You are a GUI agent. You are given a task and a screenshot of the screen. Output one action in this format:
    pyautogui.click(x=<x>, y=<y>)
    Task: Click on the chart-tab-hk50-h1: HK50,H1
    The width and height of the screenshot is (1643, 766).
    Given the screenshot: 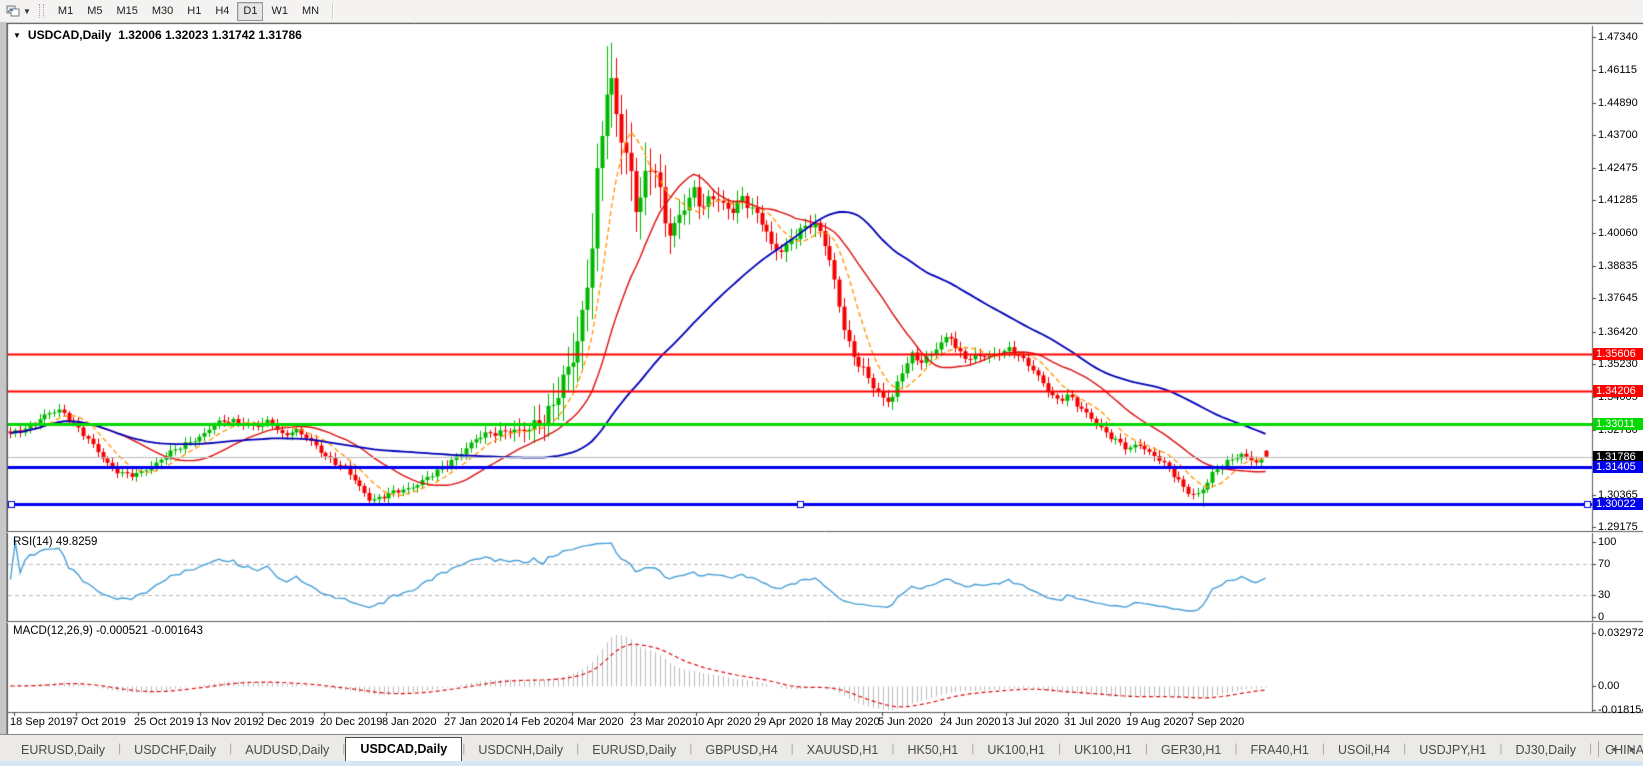 What is the action you would take?
    pyautogui.click(x=932, y=750)
    